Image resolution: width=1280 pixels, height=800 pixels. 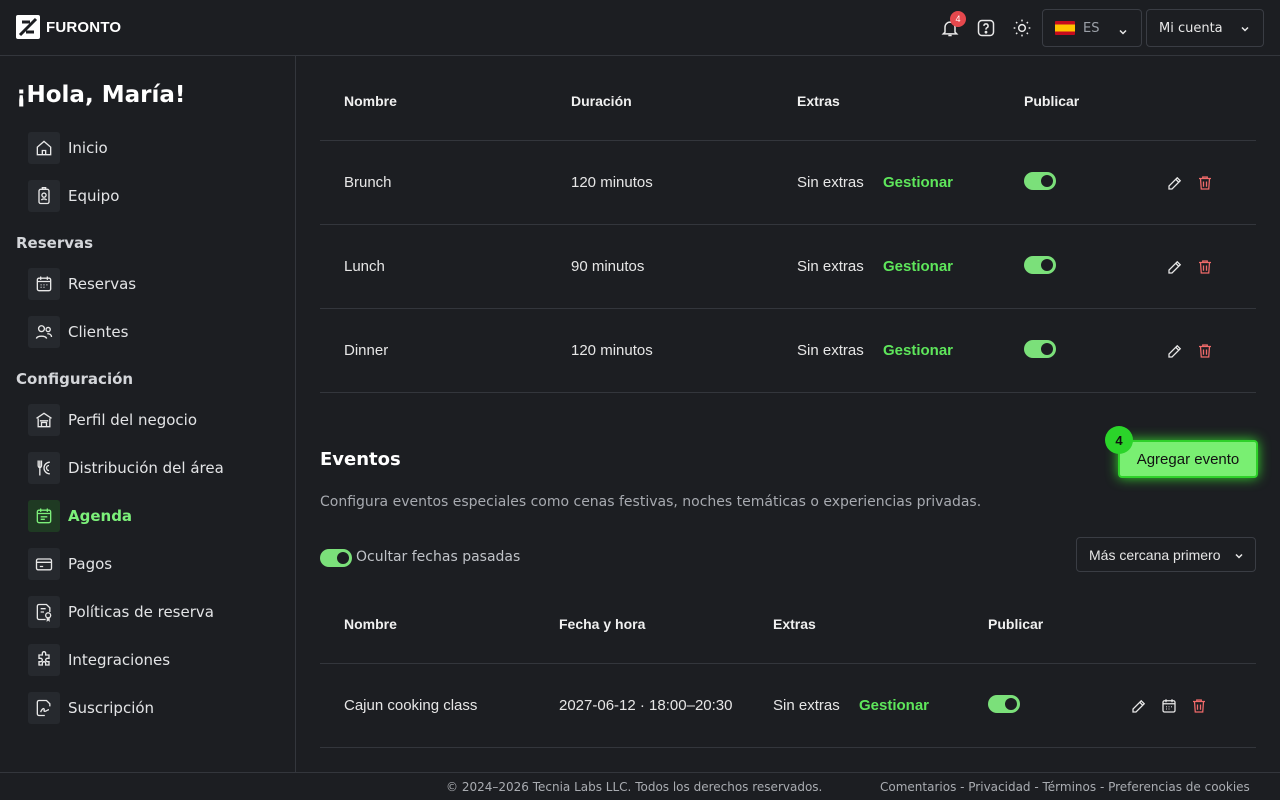 What do you see at coordinates (438, 557) in the screenshot?
I see `hide-past-dates-label: Ocultar fechas pasadas` at bounding box center [438, 557].